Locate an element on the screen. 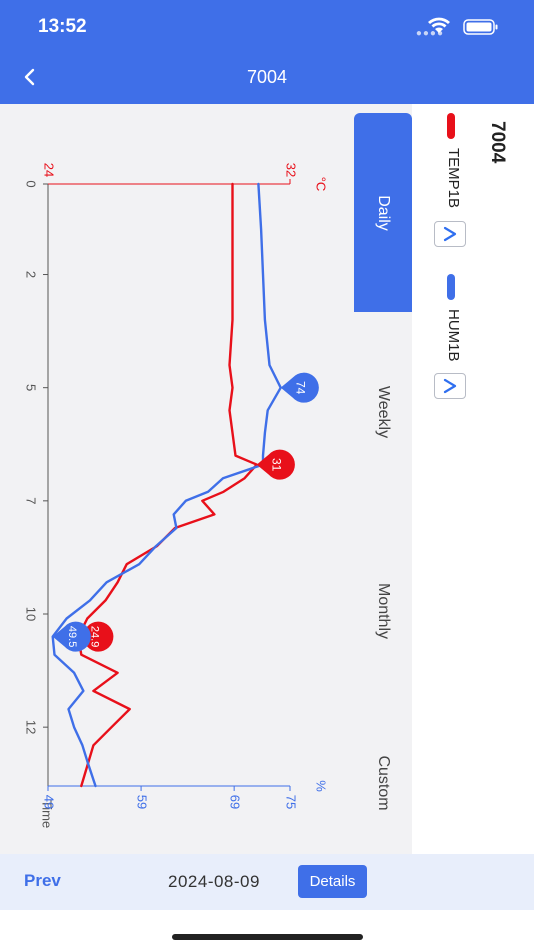  legend-marker-temp is located at coordinates (451, 126).